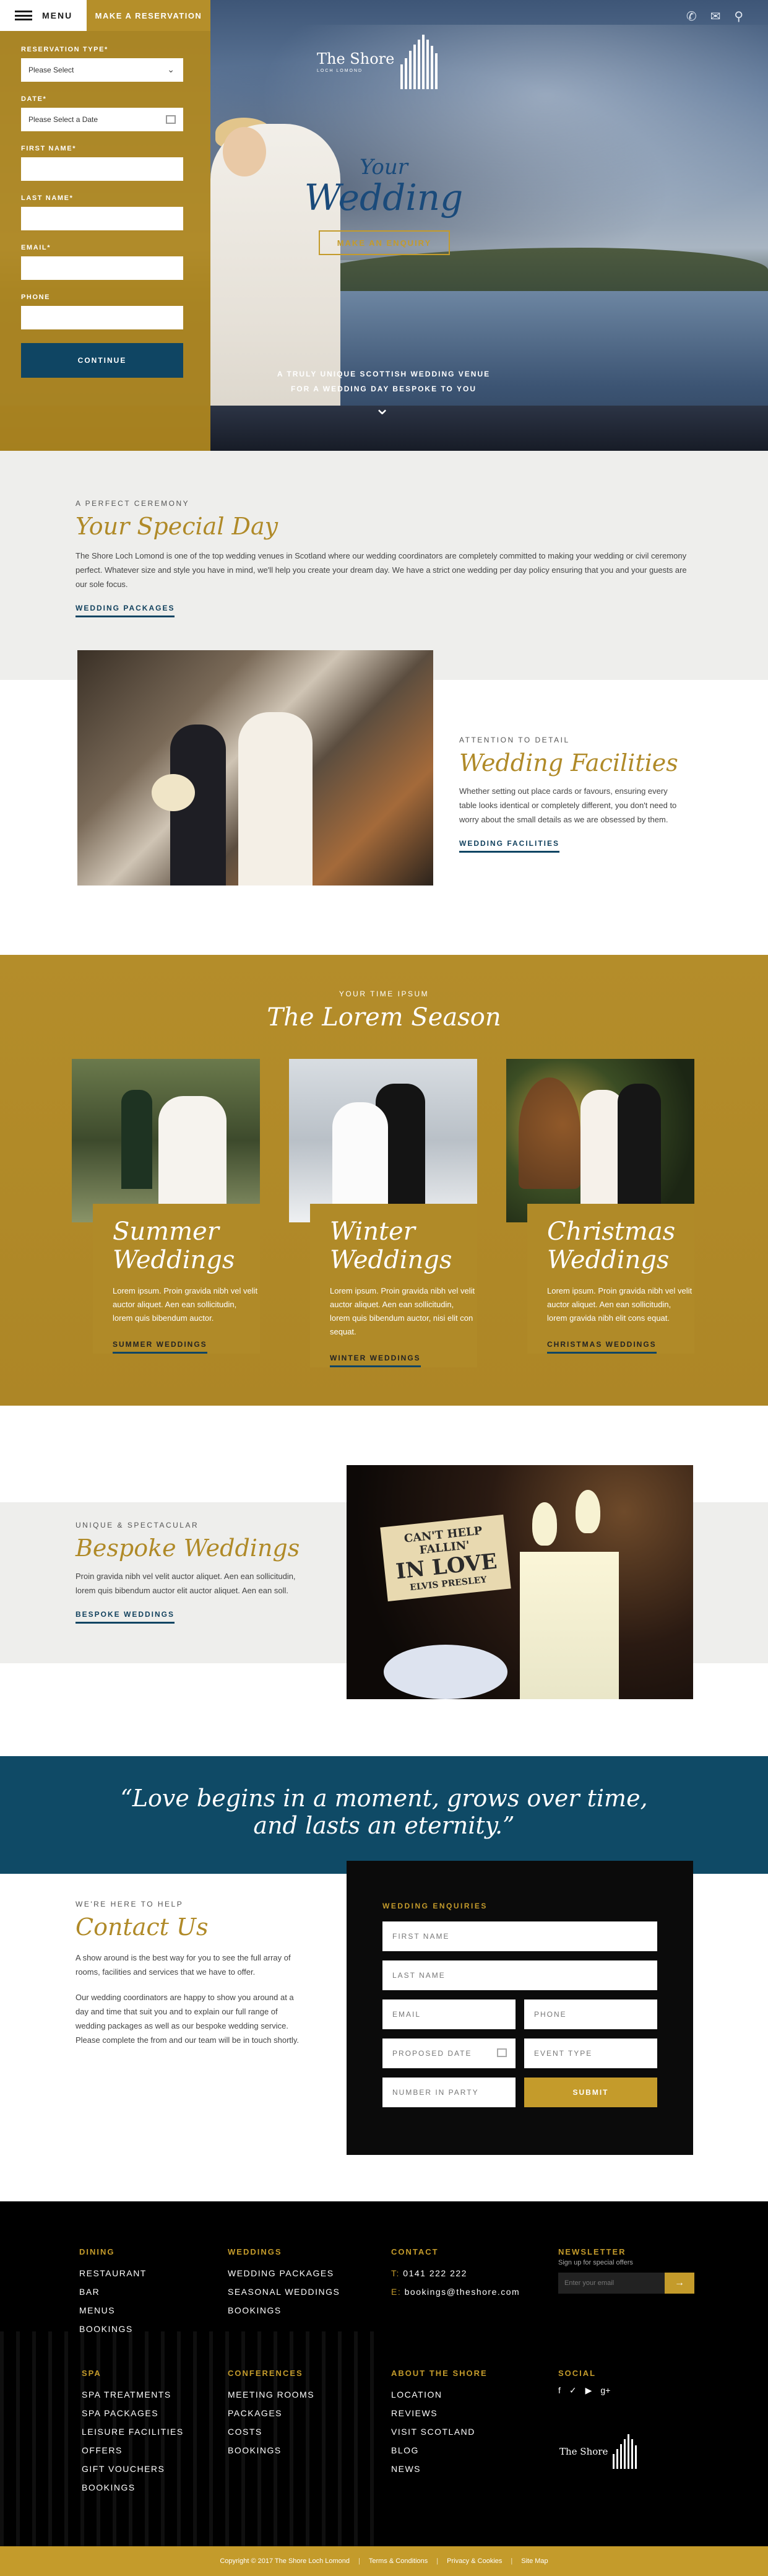 The image size is (768, 2576). I want to click on footer-link-conference-bookings: BOOKINGS, so click(271, 2450).